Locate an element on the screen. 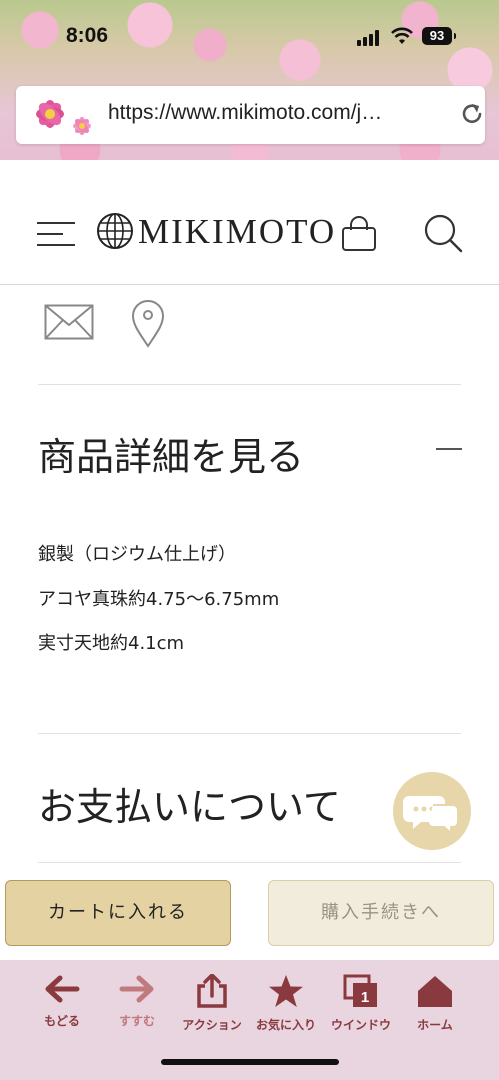 The width and height of the screenshot is (499, 1080). globe-logo-icon is located at coordinates (115, 231).